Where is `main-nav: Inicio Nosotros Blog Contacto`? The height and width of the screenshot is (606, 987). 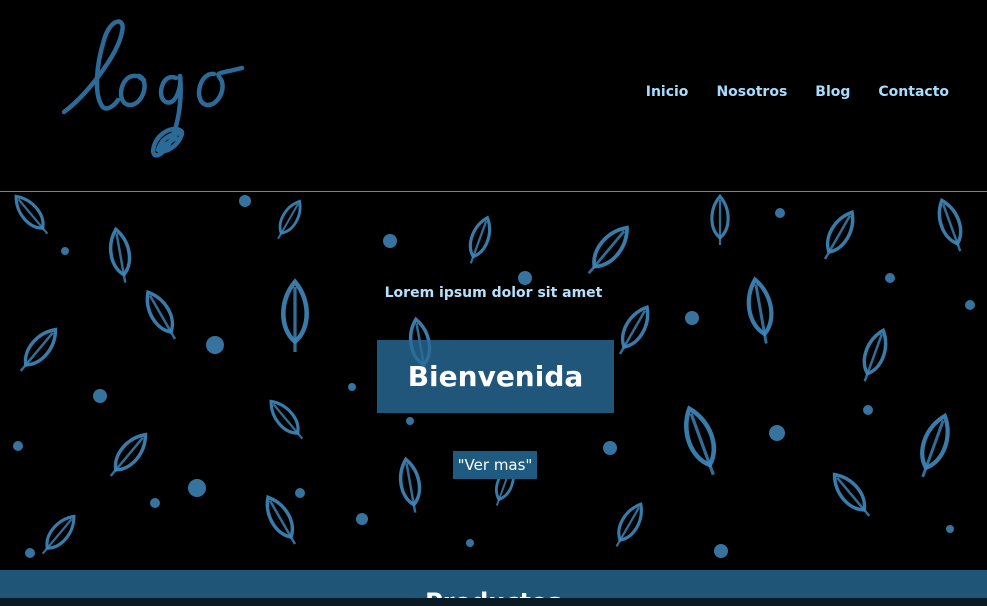 main-nav: Inicio Nosotros Blog Contacto is located at coordinates (797, 92).